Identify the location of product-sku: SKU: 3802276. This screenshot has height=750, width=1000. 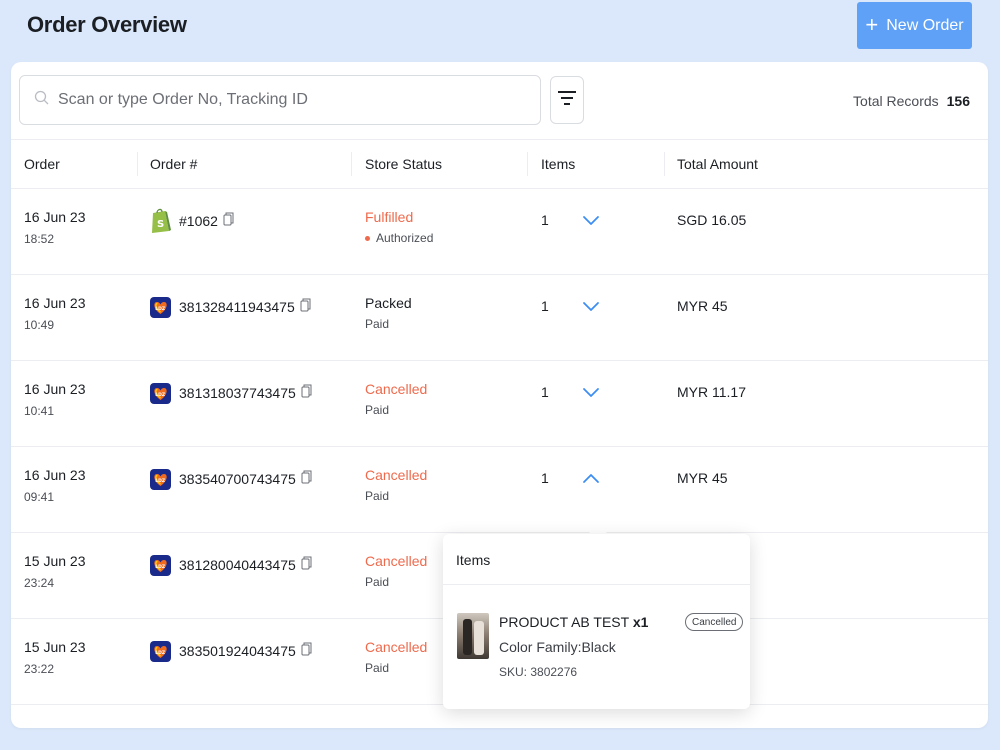
(538, 672).